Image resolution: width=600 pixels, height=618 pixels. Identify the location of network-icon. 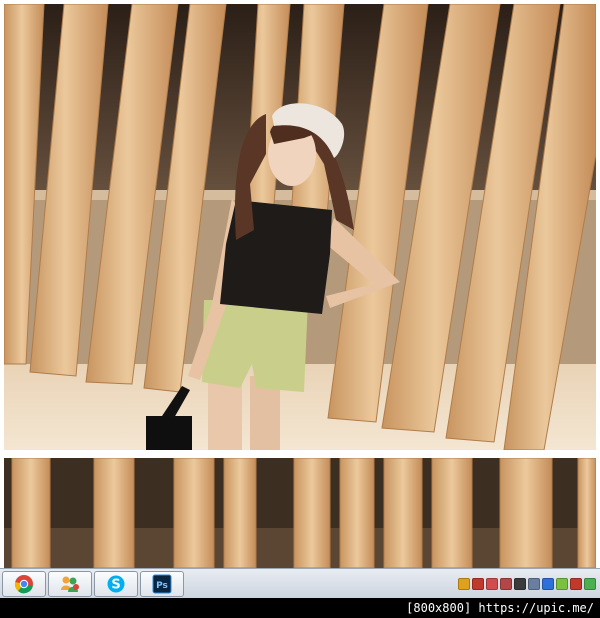
(534, 584).